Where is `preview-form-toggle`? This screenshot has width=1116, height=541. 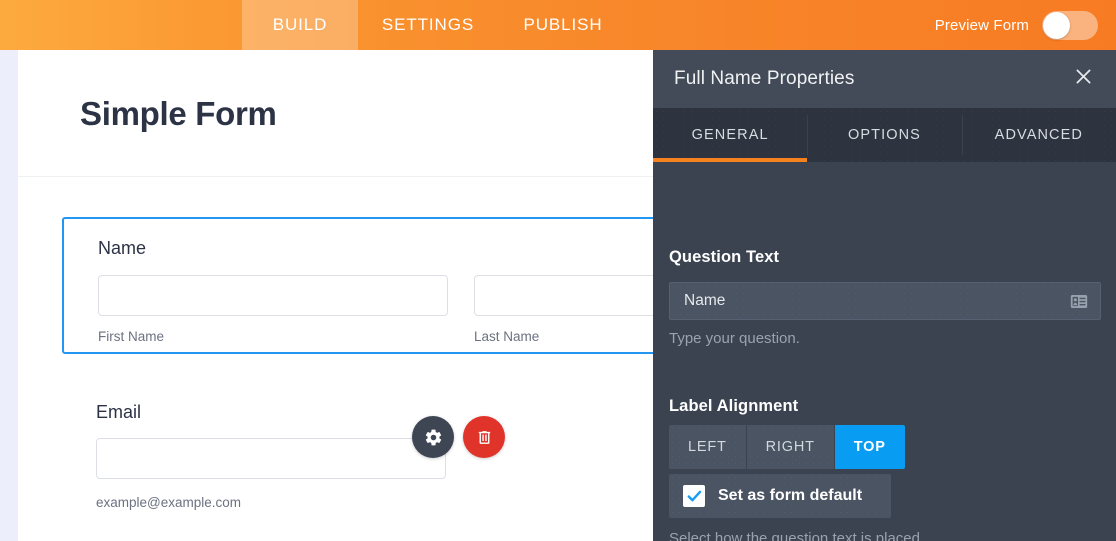 preview-form-toggle is located at coordinates (1070, 25).